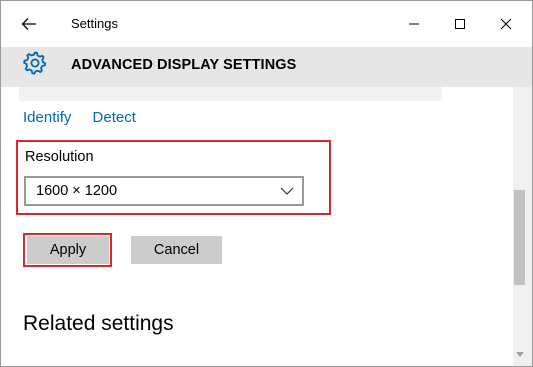 This screenshot has width=533, height=367. Describe the element at coordinates (47, 117) in the screenshot. I see `identify-link: Identify` at that location.